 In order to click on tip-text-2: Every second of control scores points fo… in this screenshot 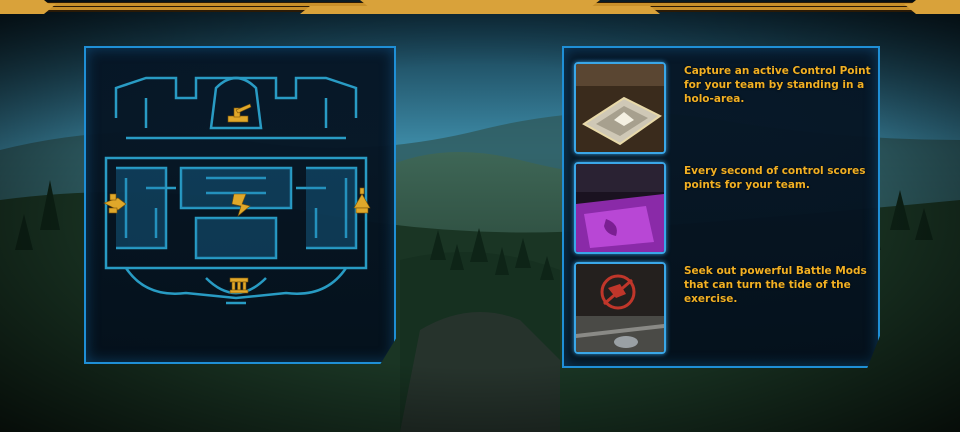, I will do `click(775, 178)`.